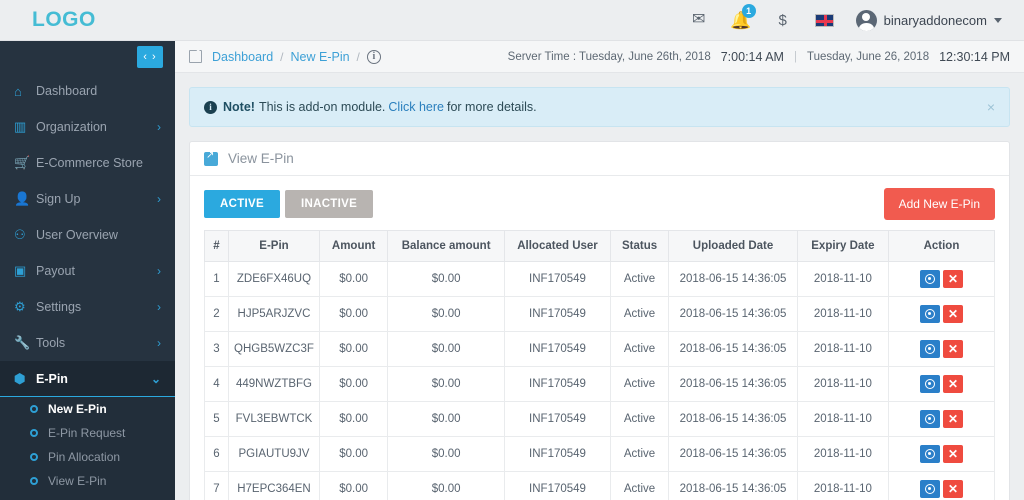 This screenshot has height=500, width=1024. What do you see at coordinates (87, 20) in the screenshot?
I see `app-logo: LOGO` at bounding box center [87, 20].